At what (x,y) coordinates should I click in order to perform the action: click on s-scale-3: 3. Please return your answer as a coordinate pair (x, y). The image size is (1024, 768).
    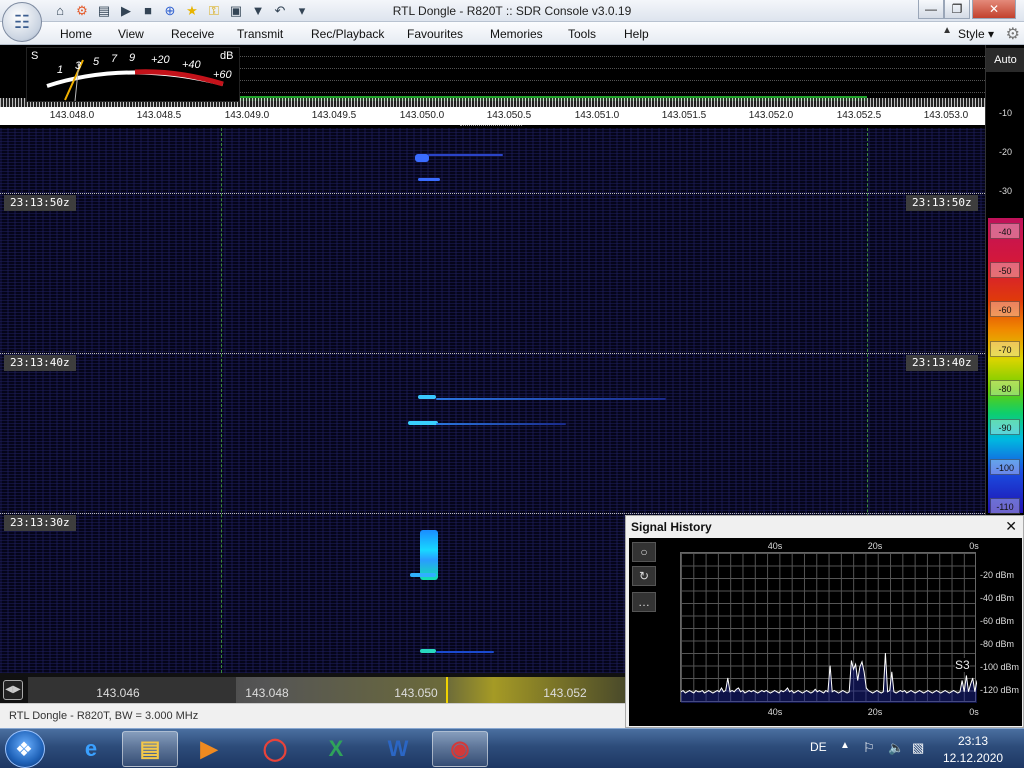
    Looking at the image, I should click on (78, 66).